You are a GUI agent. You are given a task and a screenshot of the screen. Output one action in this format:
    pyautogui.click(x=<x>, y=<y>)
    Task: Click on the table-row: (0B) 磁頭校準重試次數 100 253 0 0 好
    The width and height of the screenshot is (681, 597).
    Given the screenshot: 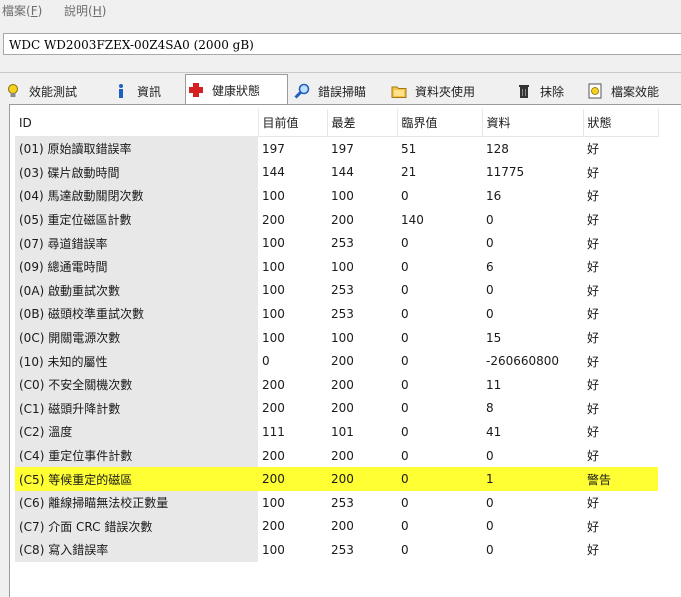 What is the action you would take?
    pyautogui.click(x=336, y=314)
    